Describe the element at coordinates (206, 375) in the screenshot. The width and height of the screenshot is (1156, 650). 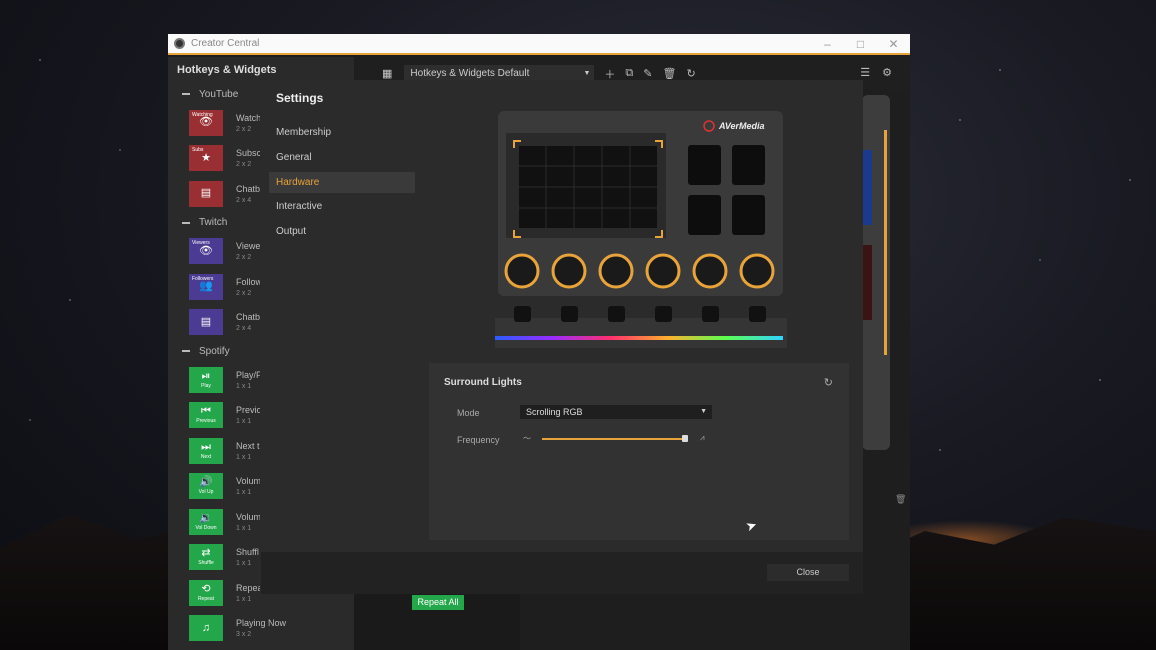
I see `widget-icon: ⏯` at that location.